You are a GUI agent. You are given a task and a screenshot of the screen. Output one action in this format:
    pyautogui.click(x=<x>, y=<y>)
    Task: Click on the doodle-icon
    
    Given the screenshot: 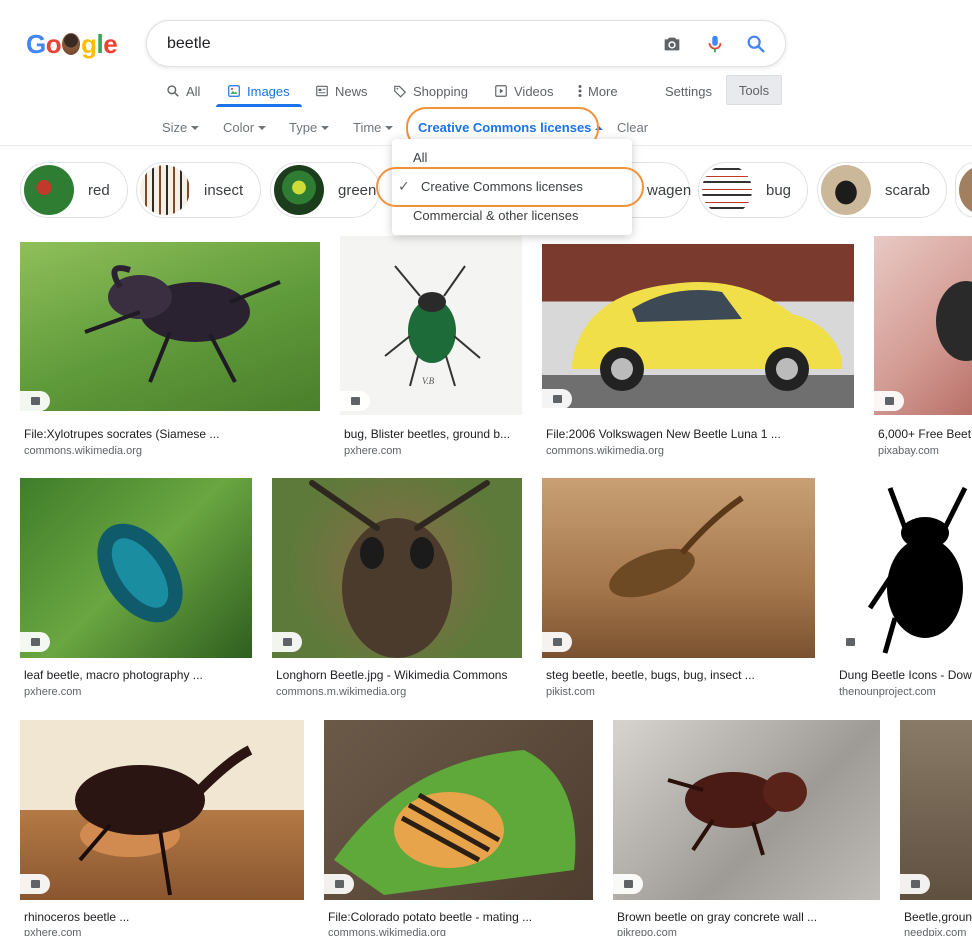 What is the action you would take?
    pyautogui.click(x=71, y=44)
    